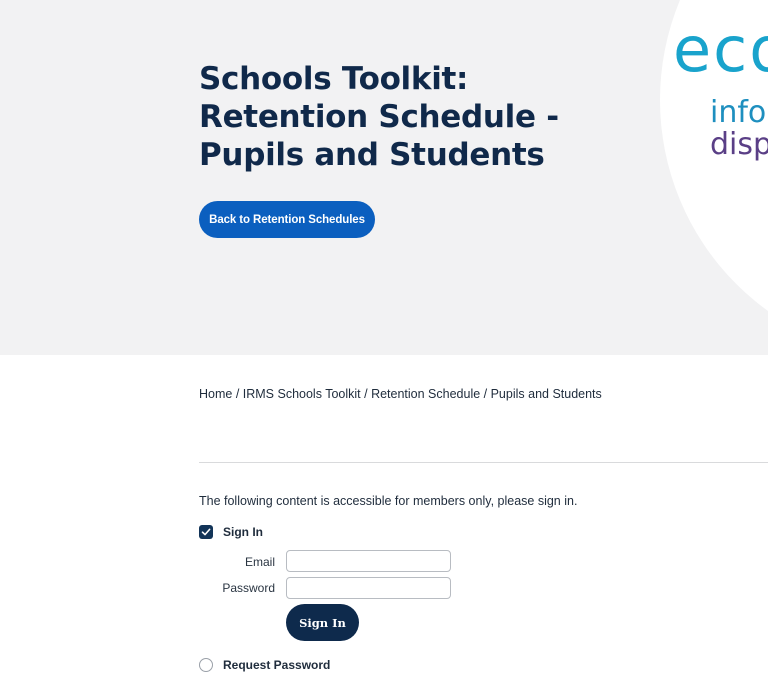 The image size is (768, 694). What do you see at coordinates (425, 394) in the screenshot?
I see `breadcrumb-retention-schedule-link: Retention Schedule` at bounding box center [425, 394].